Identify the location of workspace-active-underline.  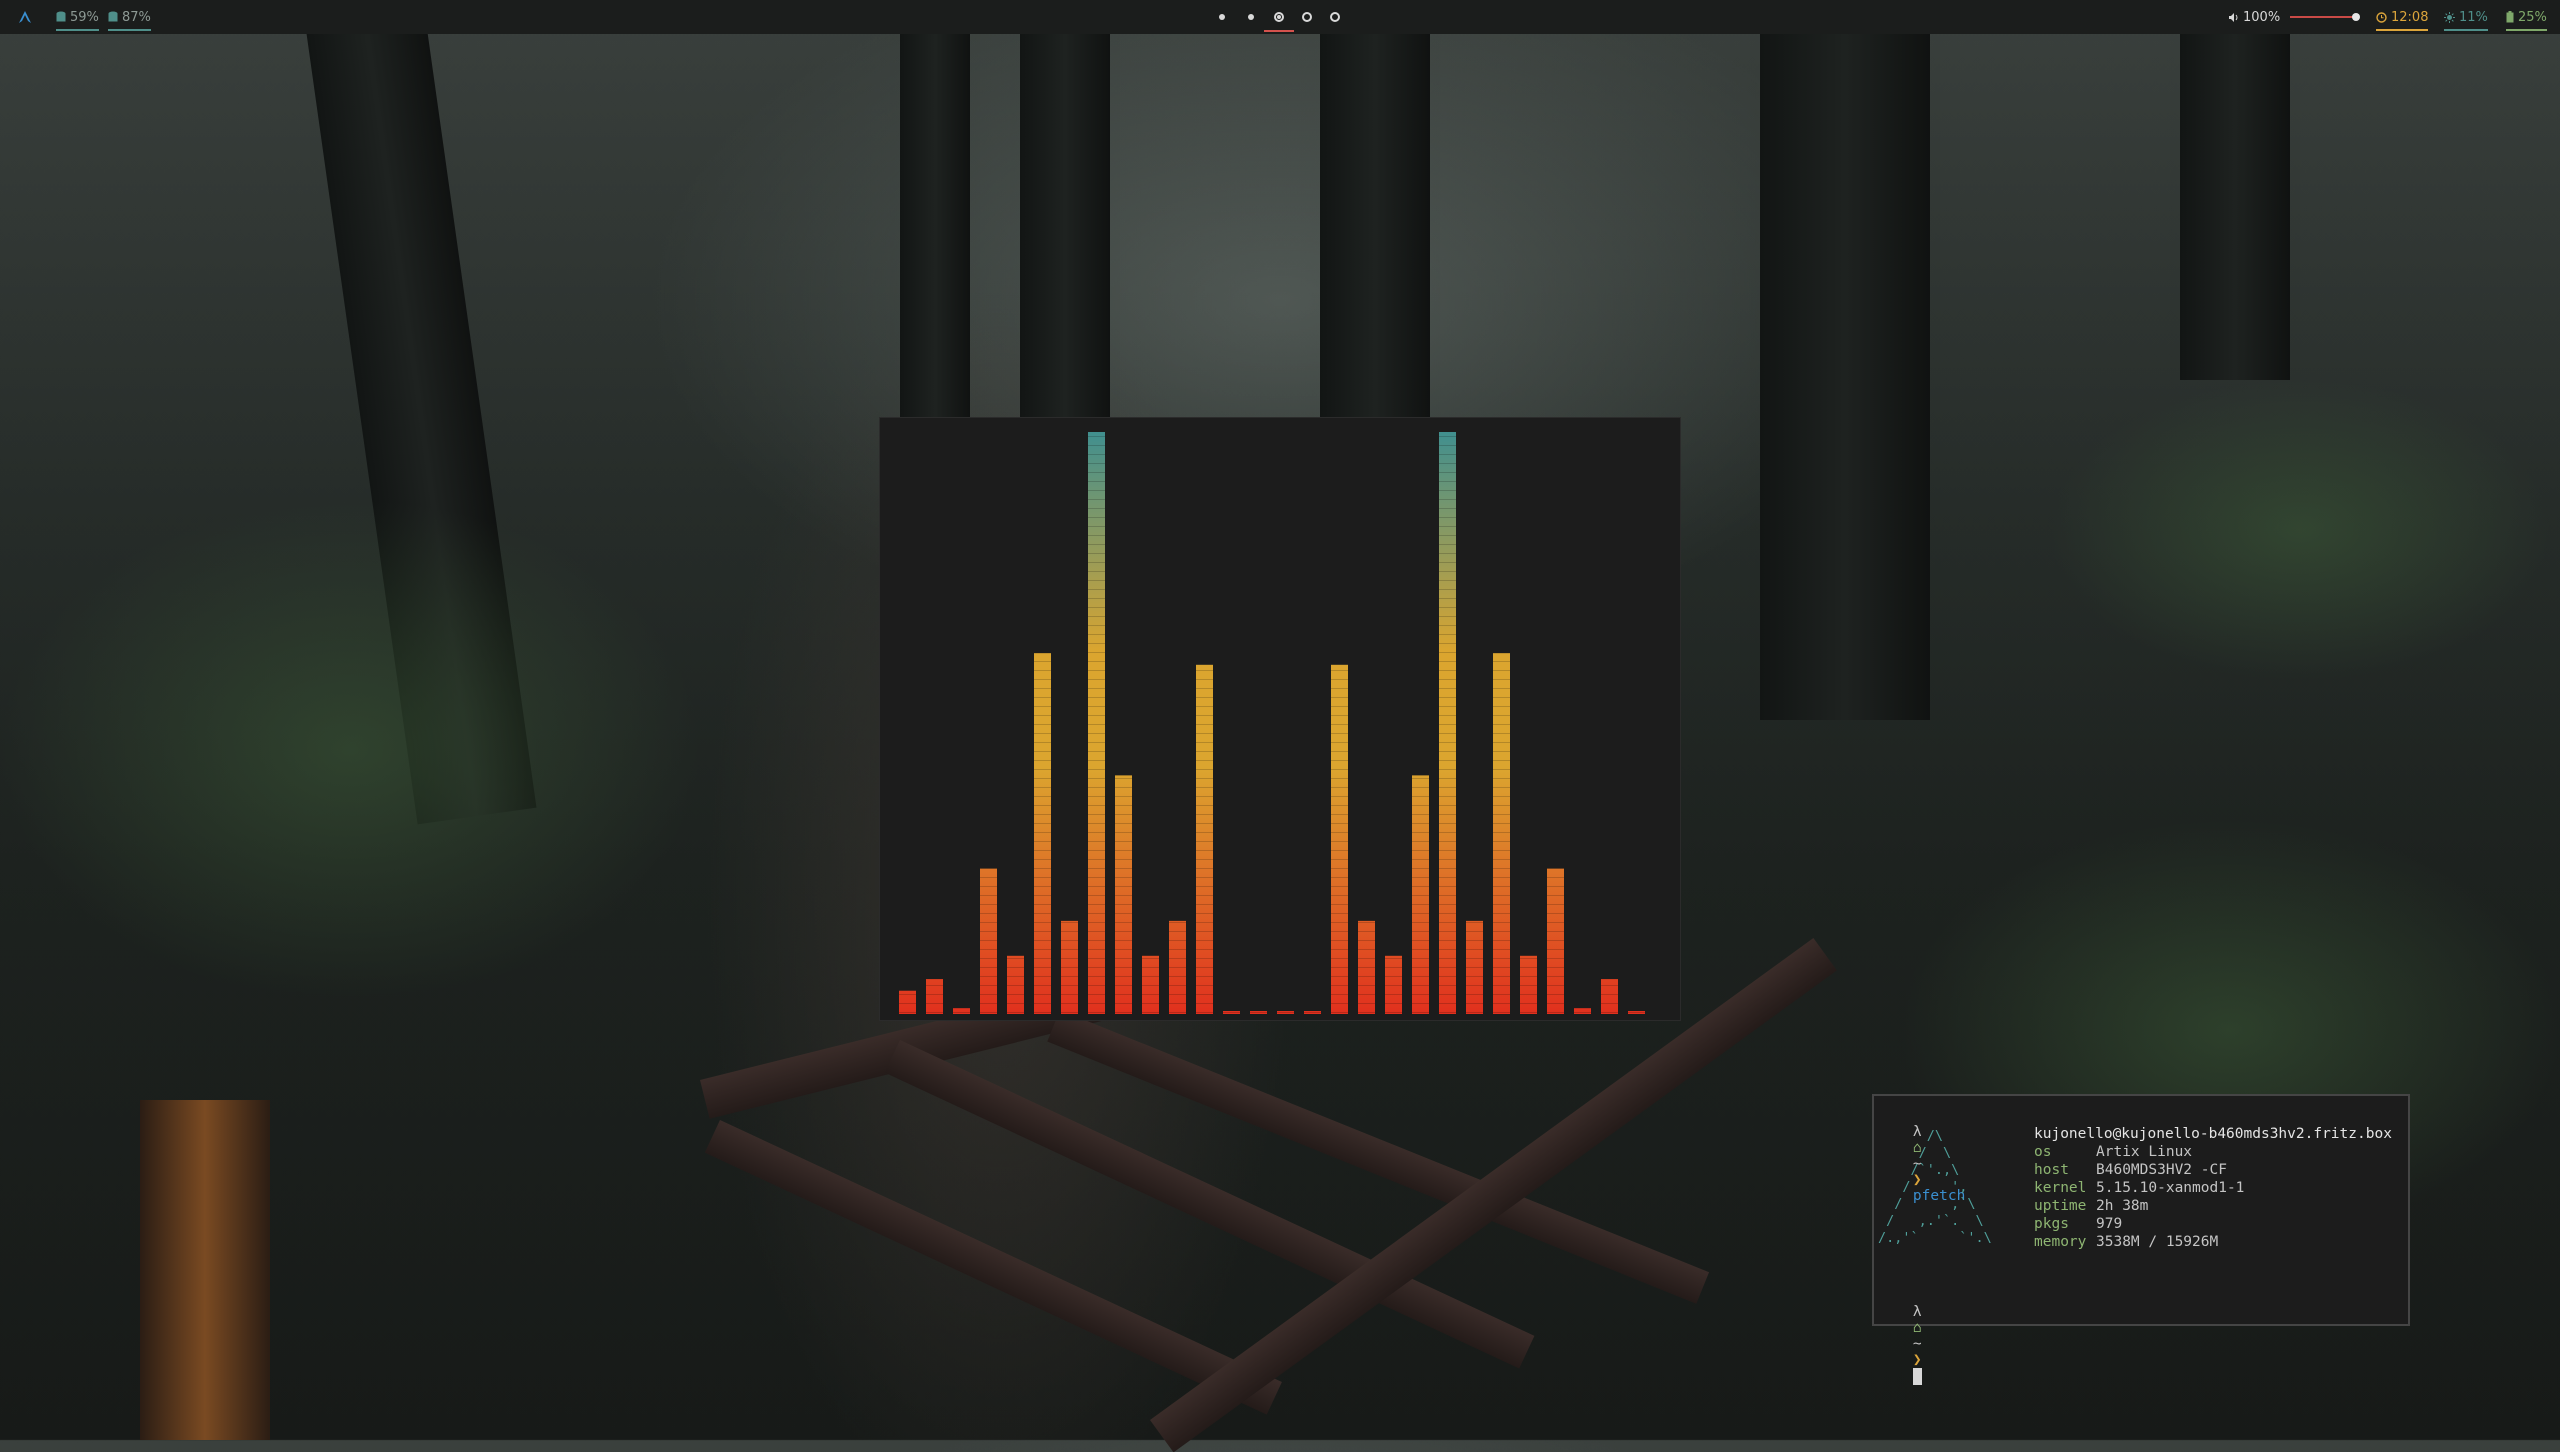
(1279, 31).